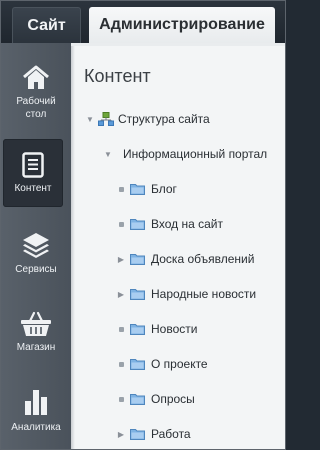  I want to click on tree-node-about: О проекте, so click(162, 364).